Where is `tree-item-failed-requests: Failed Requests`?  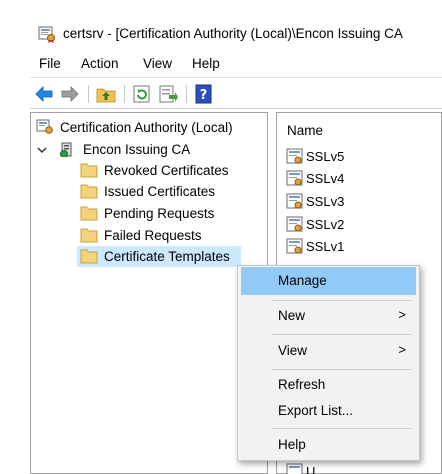
tree-item-failed-requests: Failed Requests is located at coordinates (170, 236).